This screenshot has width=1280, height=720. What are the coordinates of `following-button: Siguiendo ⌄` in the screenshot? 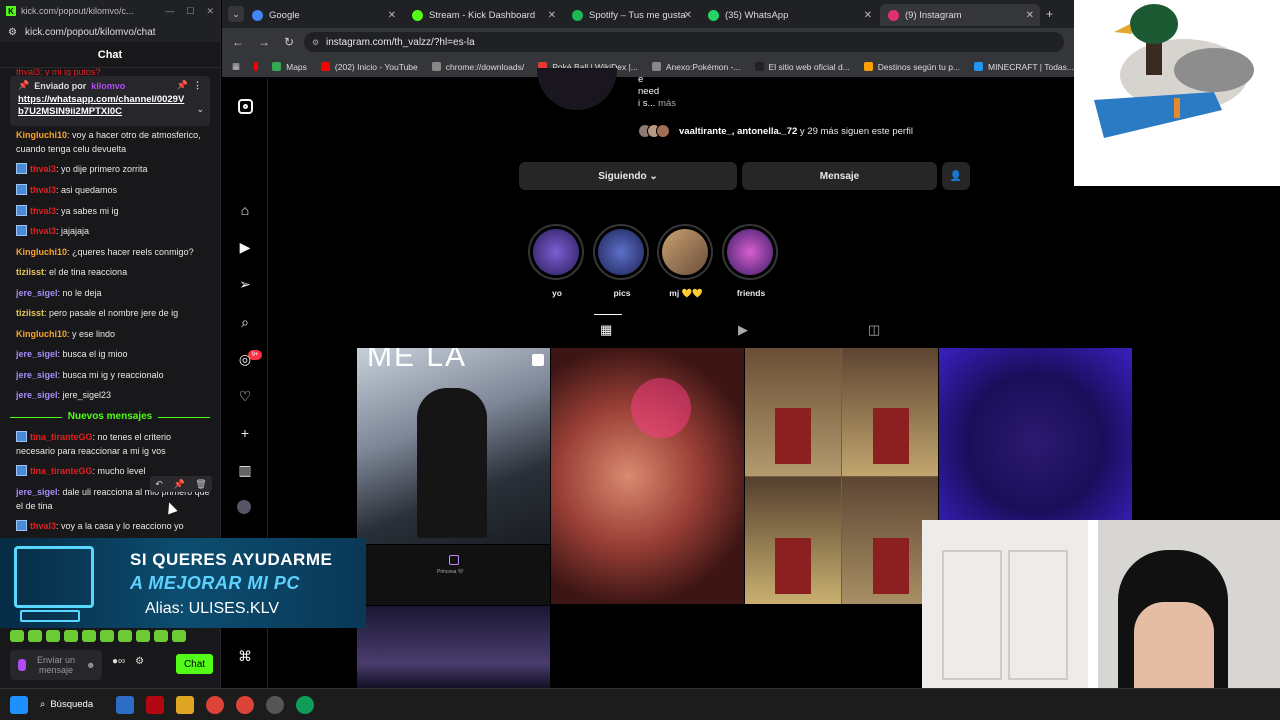 It's located at (628, 176).